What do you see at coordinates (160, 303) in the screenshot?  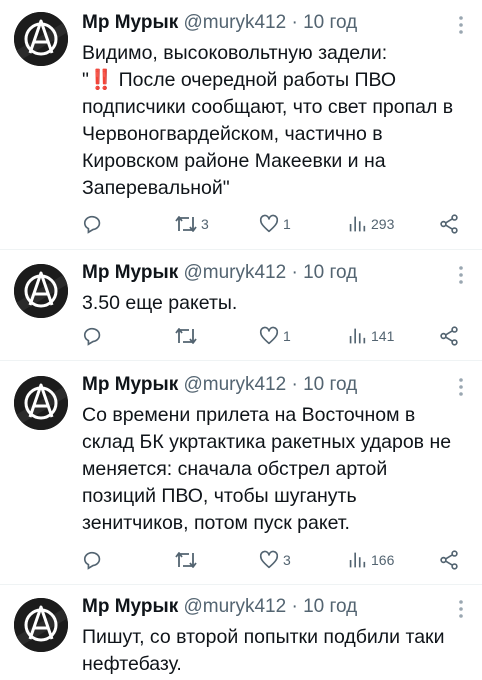 I see `tweet-text: 3.50 еще ракеты.` at bounding box center [160, 303].